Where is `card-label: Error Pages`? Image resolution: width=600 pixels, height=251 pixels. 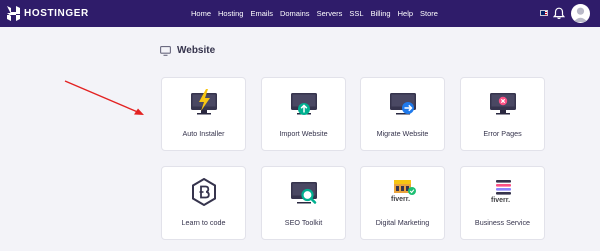 card-label: Error Pages is located at coordinates (502, 133).